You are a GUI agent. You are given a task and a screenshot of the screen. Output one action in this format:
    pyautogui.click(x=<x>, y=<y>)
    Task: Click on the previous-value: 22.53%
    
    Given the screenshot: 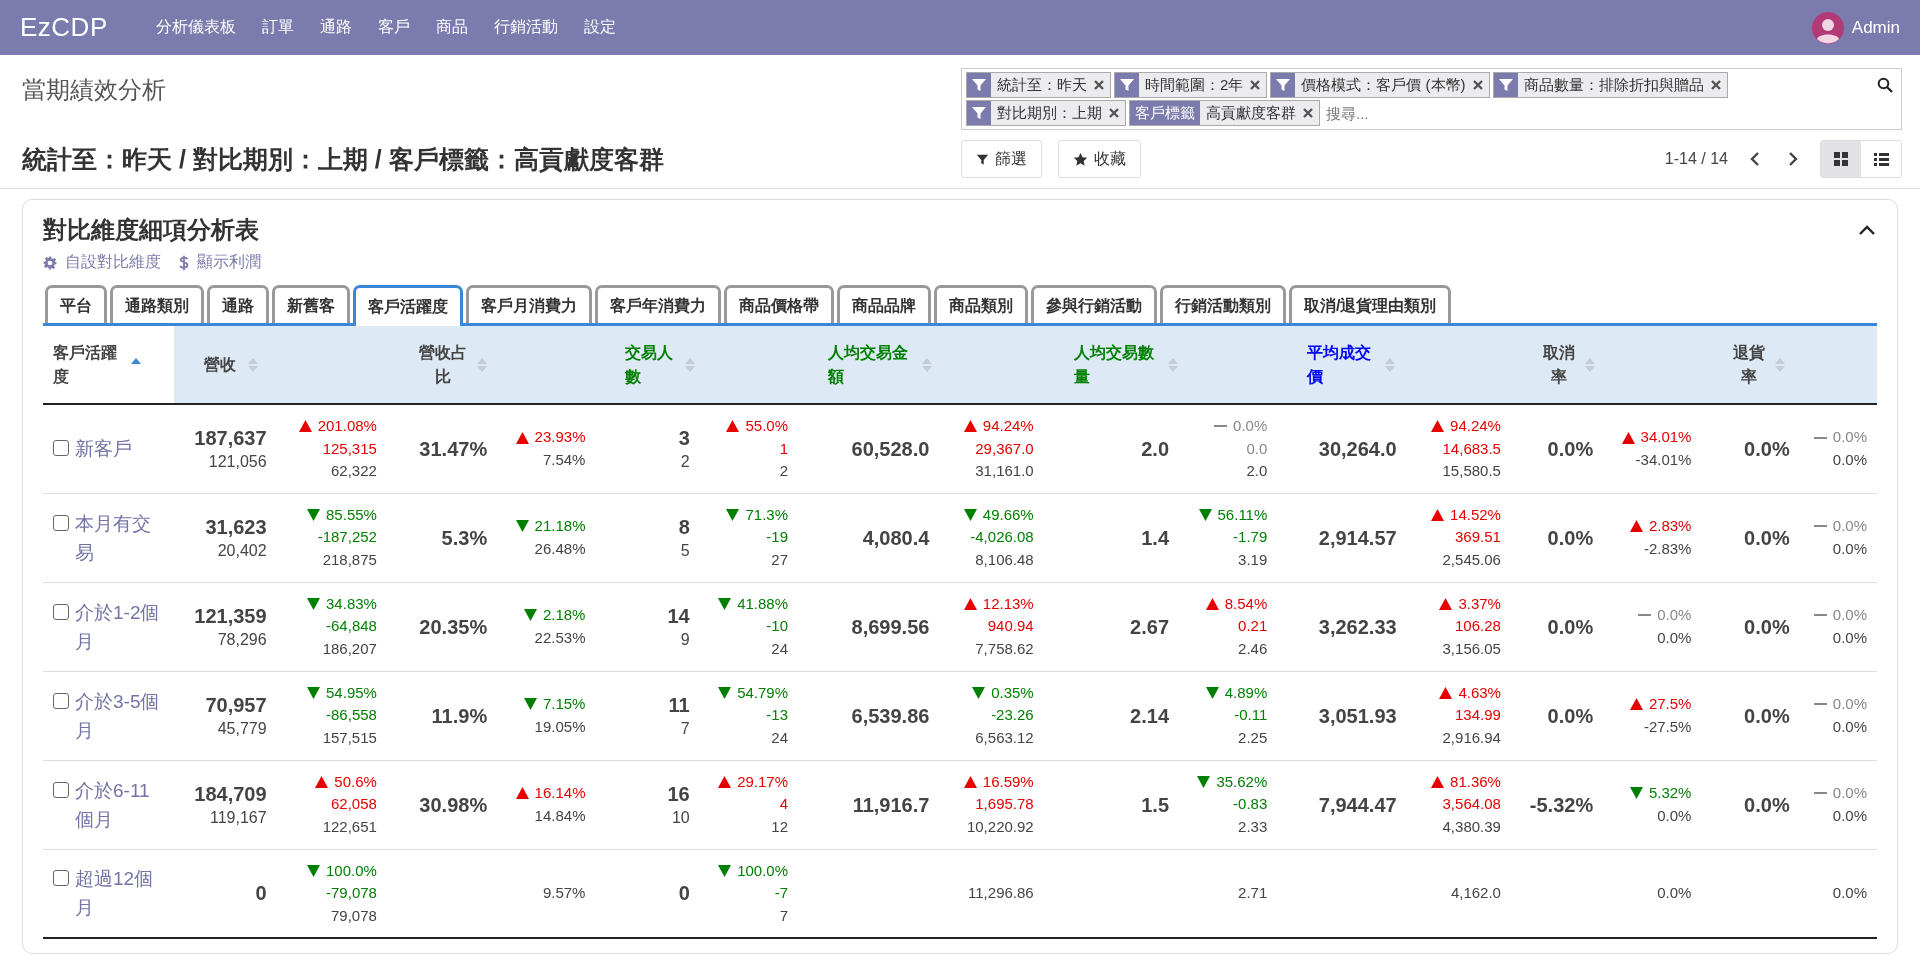 What is the action you would take?
    pyautogui.click(x=560, y=637)
    